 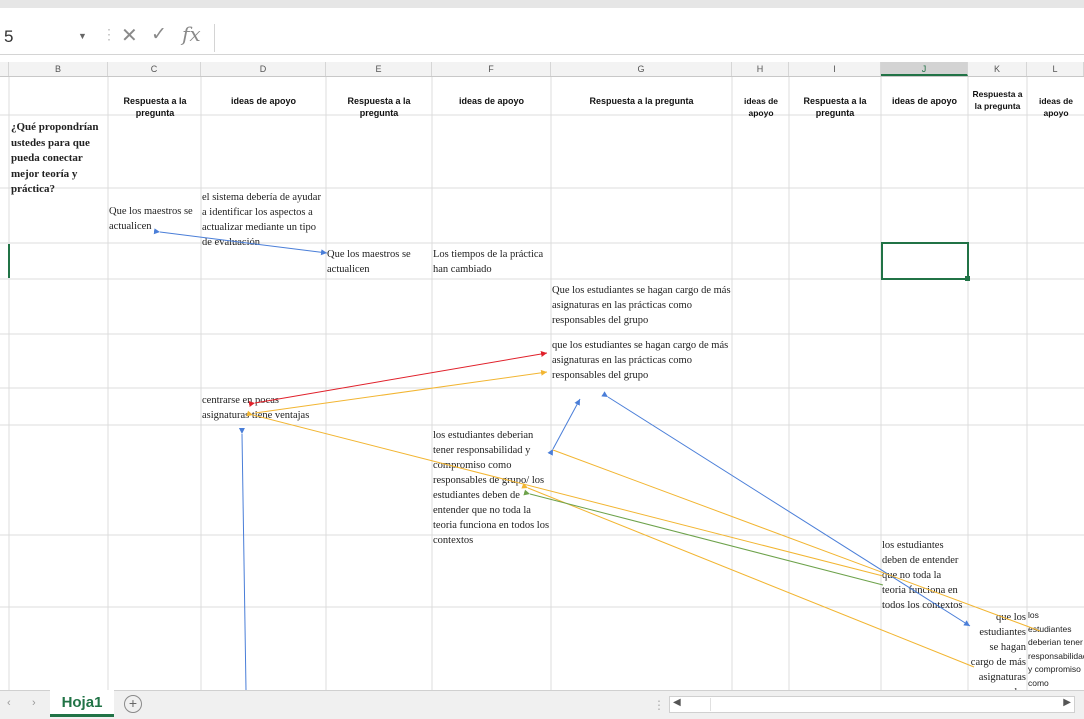 I want to click on sheet-tab-bar: ‹ › Hoja1 + ⋮ ◀ ▶, so click(x=542, y=704).